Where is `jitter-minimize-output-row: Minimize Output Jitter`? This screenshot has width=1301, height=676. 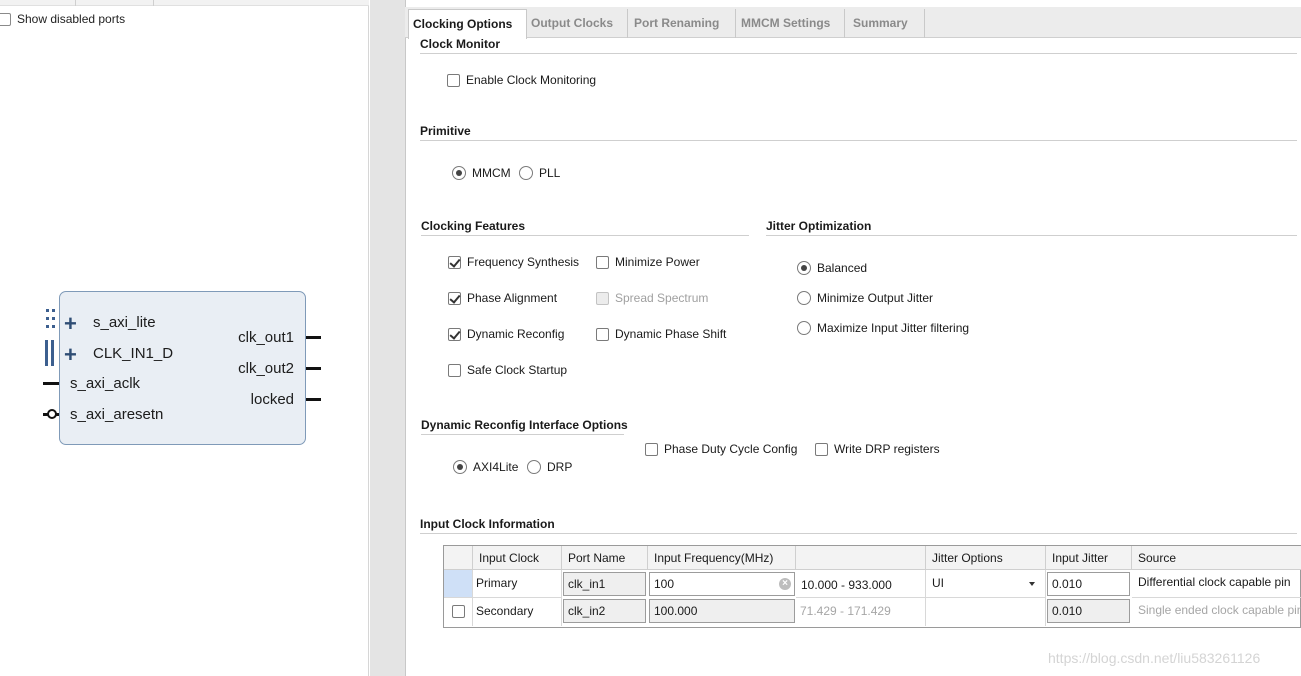 jitter-minimize-output-row: Minimize Output Jitter is located at coordinates (865, 298).